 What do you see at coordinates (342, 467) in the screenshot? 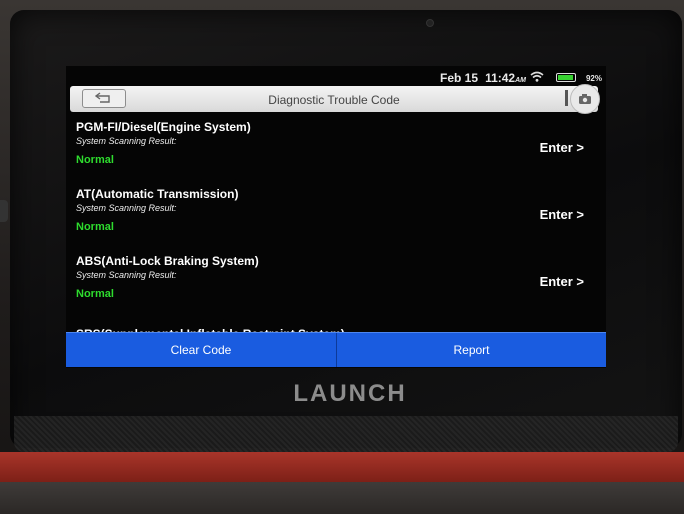
I see `red-rubber-frame` at bounding box center [342, 467].